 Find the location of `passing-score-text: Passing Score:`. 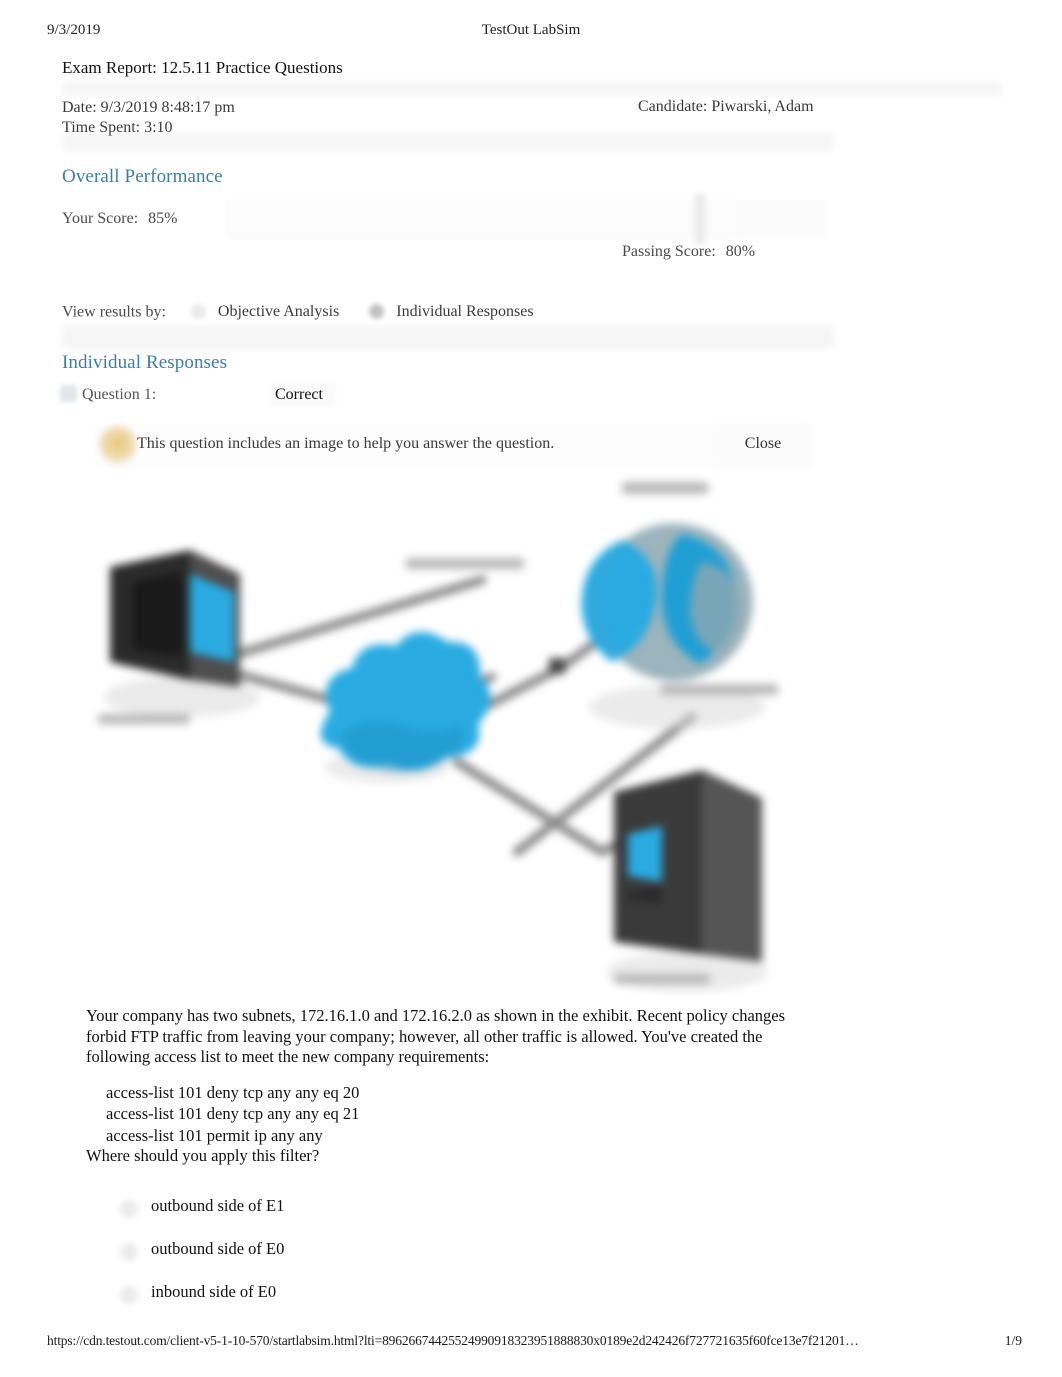

passing-score-text: Passing Score: is located at coordinates (669, 251).